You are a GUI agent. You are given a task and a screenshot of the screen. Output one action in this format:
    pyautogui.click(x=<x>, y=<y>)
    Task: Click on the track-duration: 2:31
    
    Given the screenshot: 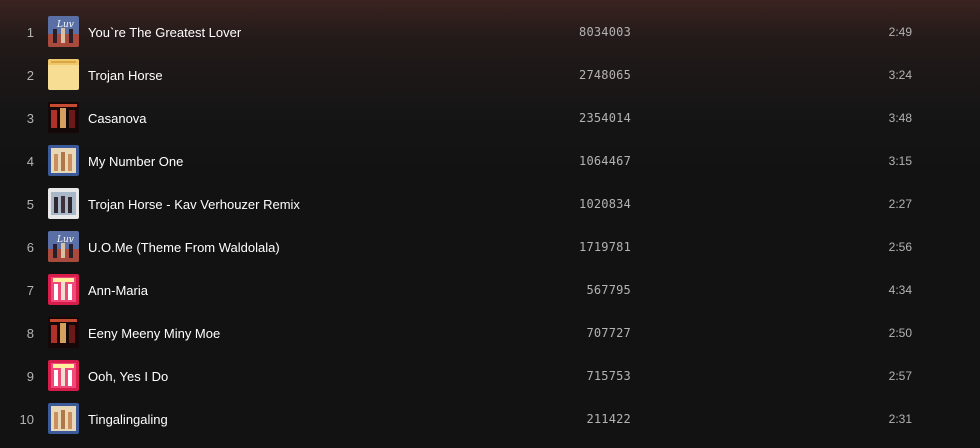 What is the action you would take?
    pyautogui.click(x=900, y=419)
    